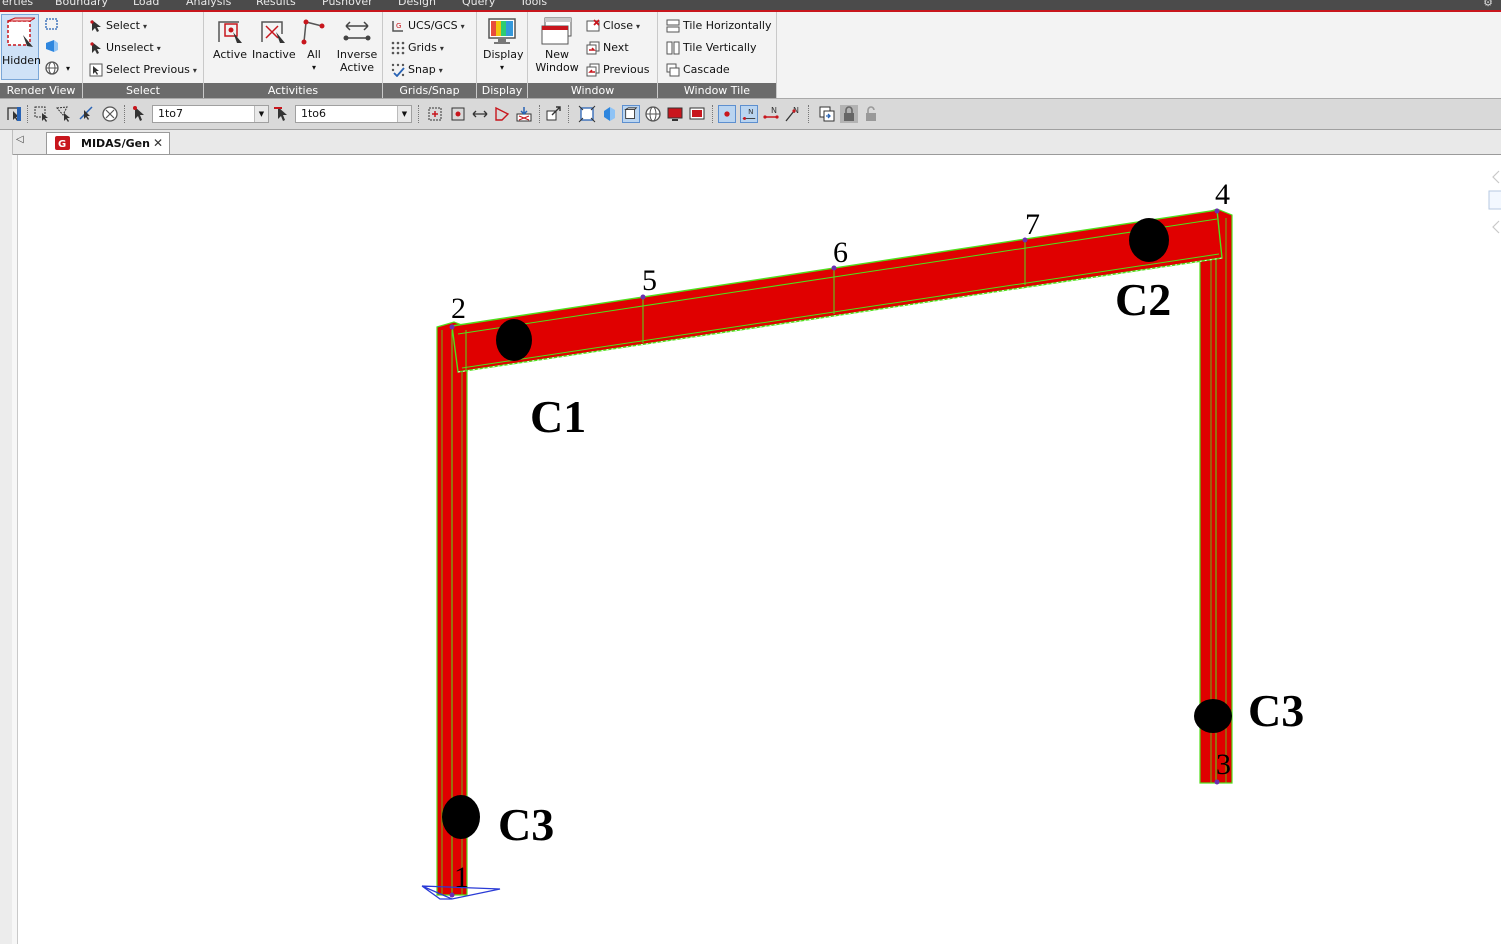 The height and width of the screenshot is (947, 1501). Describe the element at coordinates (554, 114) in the screenshot. I see `redraw-icon` at that location.